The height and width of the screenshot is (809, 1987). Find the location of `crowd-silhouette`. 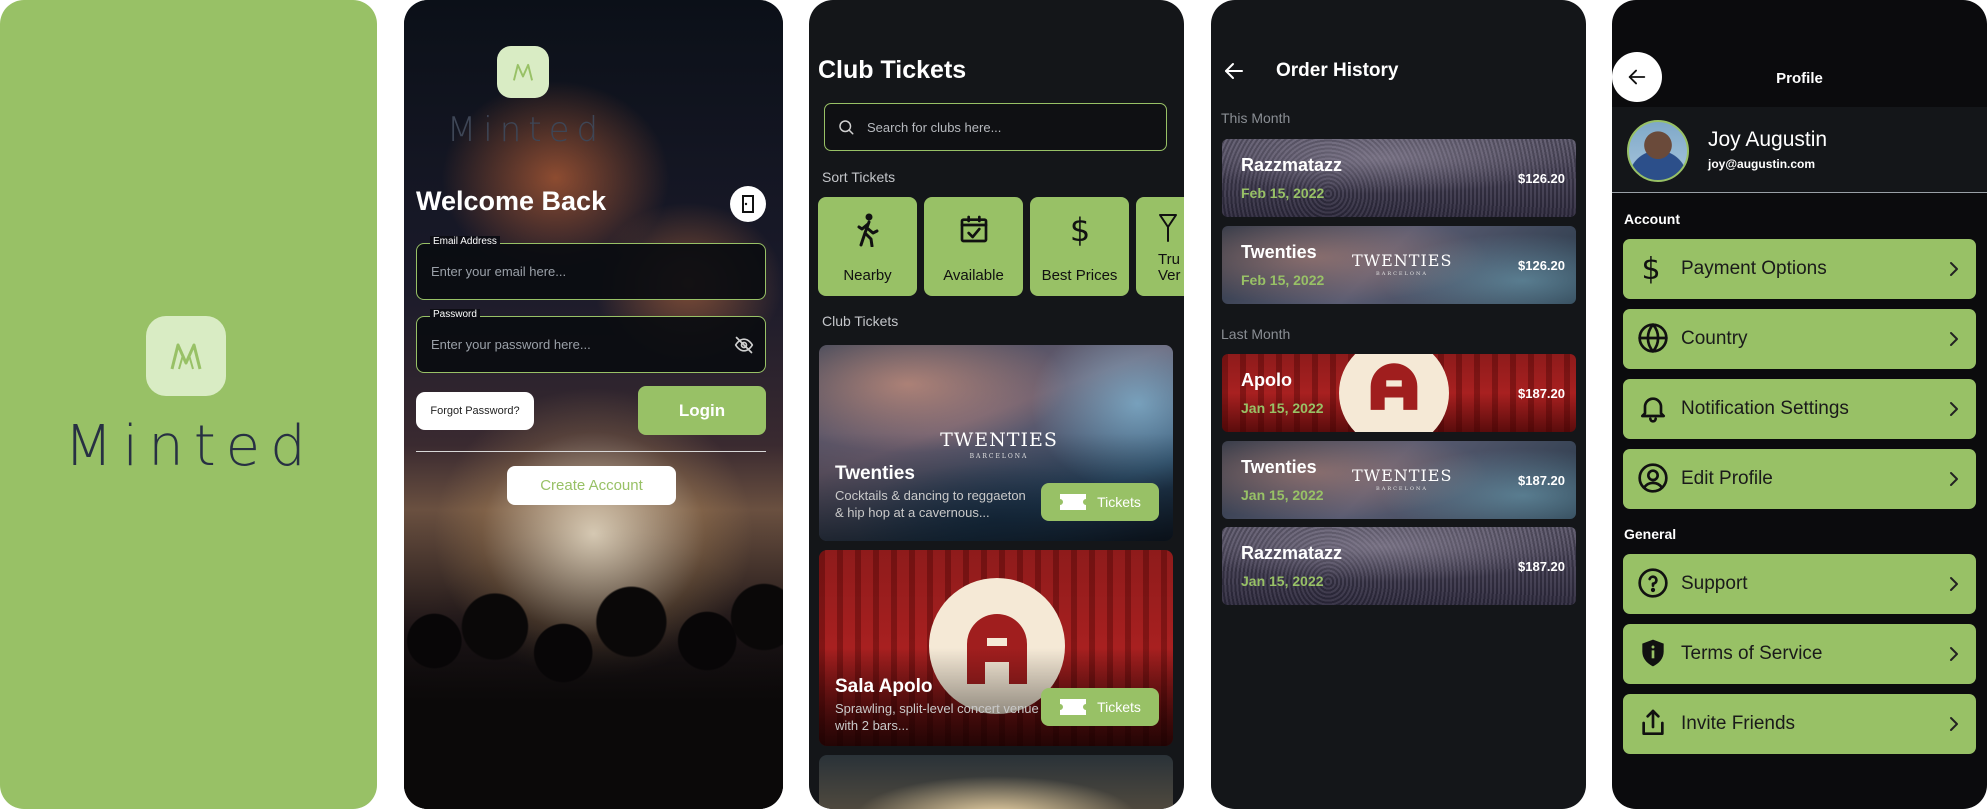

crowd-silhouette is located at coordinates (593, 689).